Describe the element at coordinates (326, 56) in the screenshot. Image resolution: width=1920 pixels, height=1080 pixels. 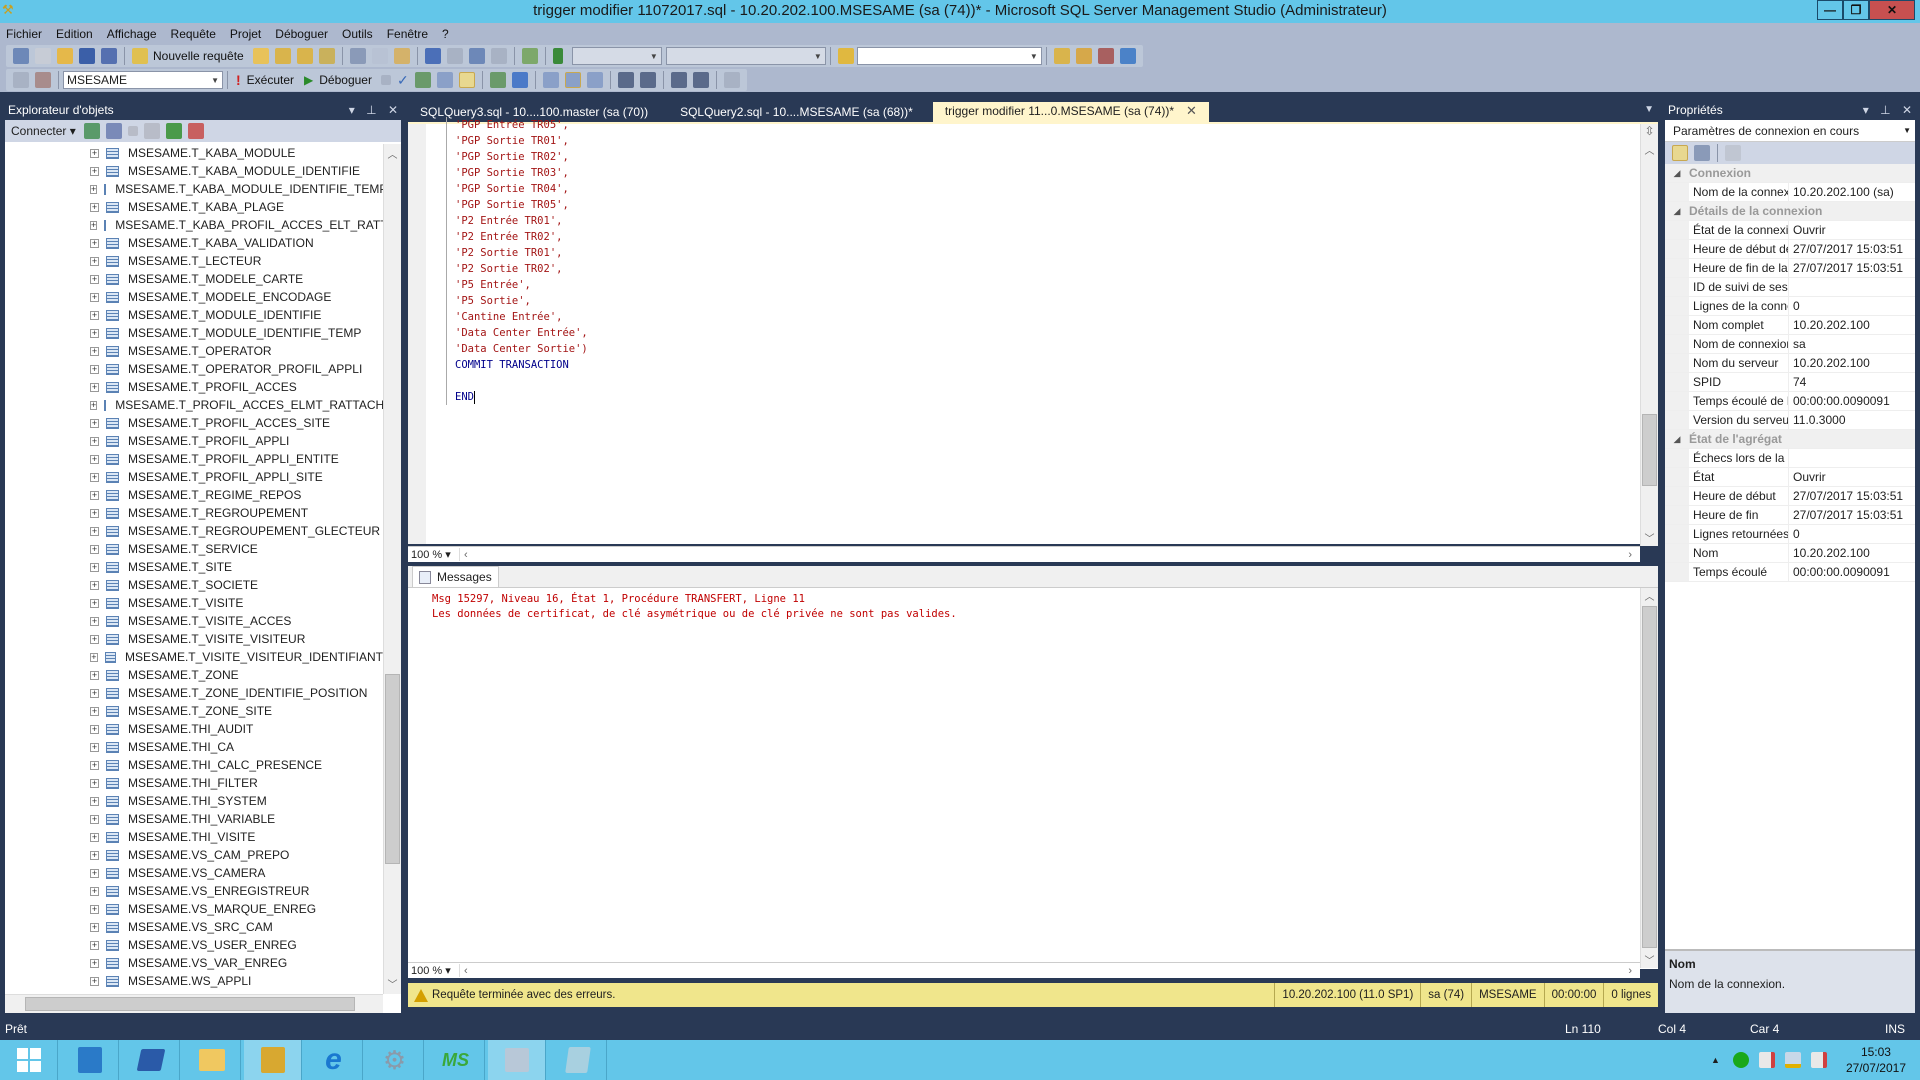
I see `xmla-query-icon` at that location.